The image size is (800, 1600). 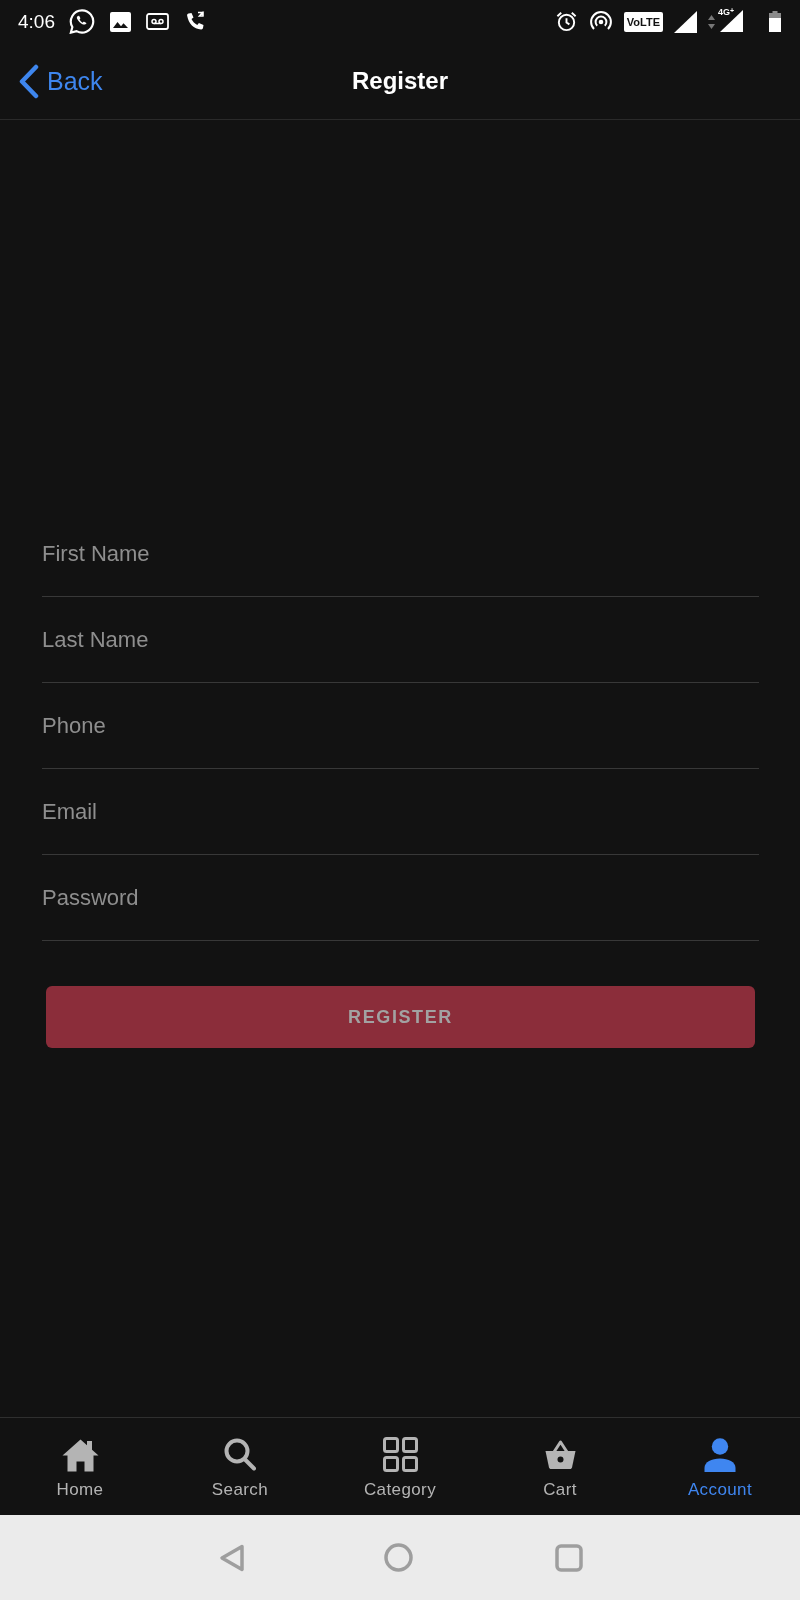 What do you see at coordinates (120, 21) in the screenshot?
I see `image-icon` at bounding box center [120, 21].